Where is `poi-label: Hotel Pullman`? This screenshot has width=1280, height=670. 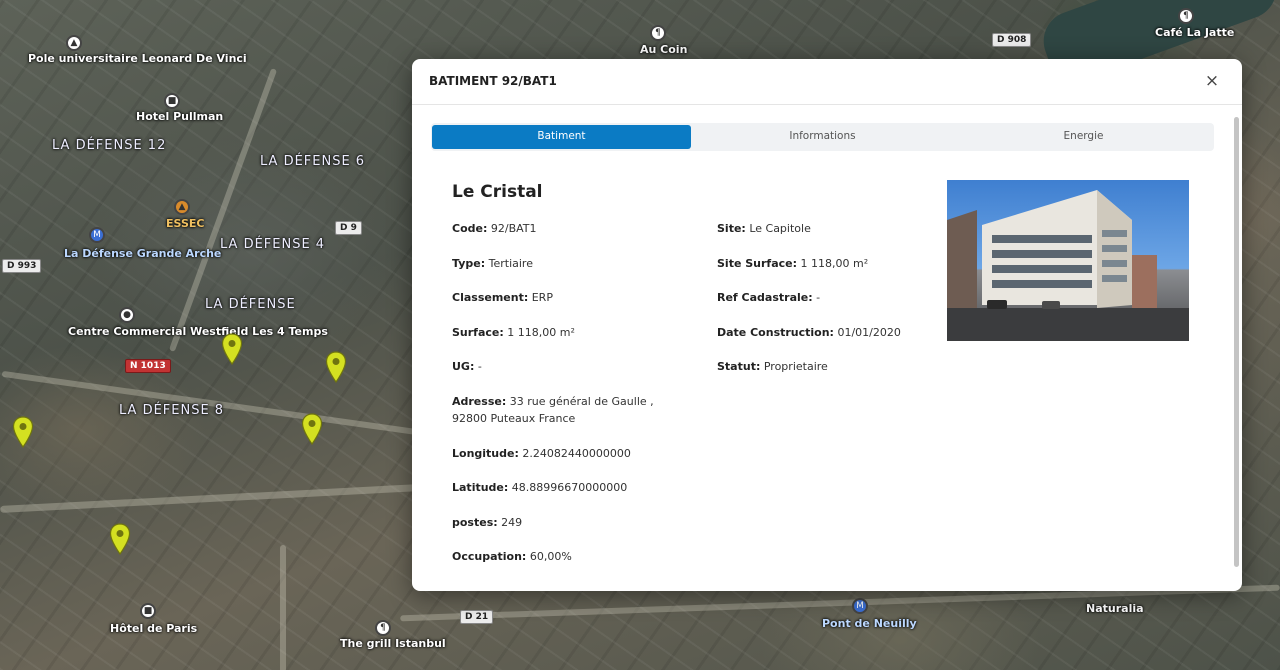 poi-label: Hotel Pullman is located at coordinates (179, 116).